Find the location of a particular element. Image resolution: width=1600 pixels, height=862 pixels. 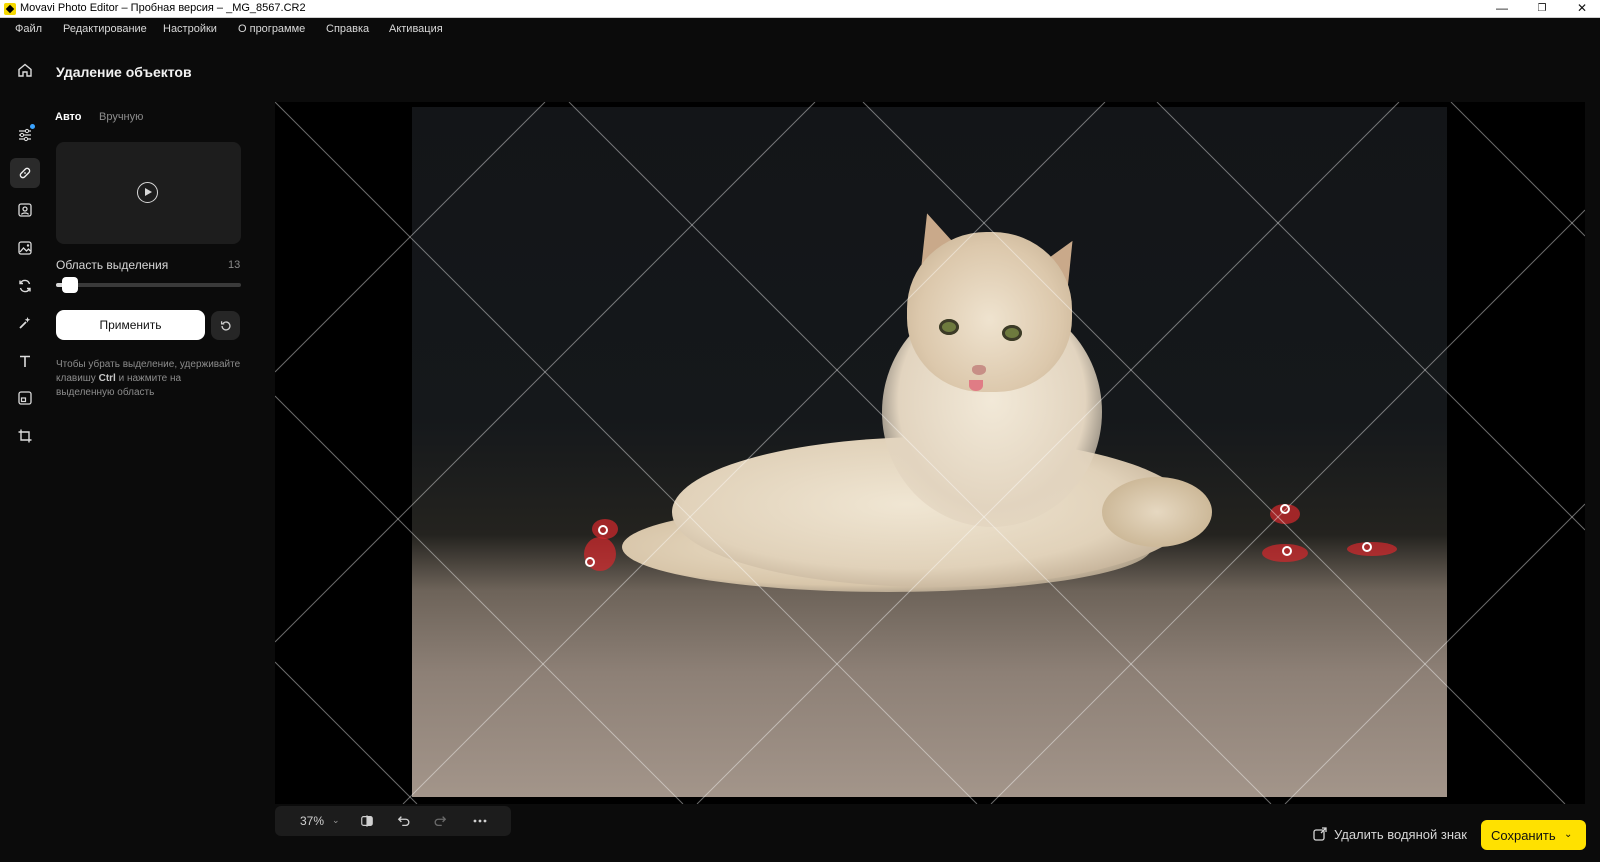

maximize-button: ❐ is located at coordinates (1542, 9).